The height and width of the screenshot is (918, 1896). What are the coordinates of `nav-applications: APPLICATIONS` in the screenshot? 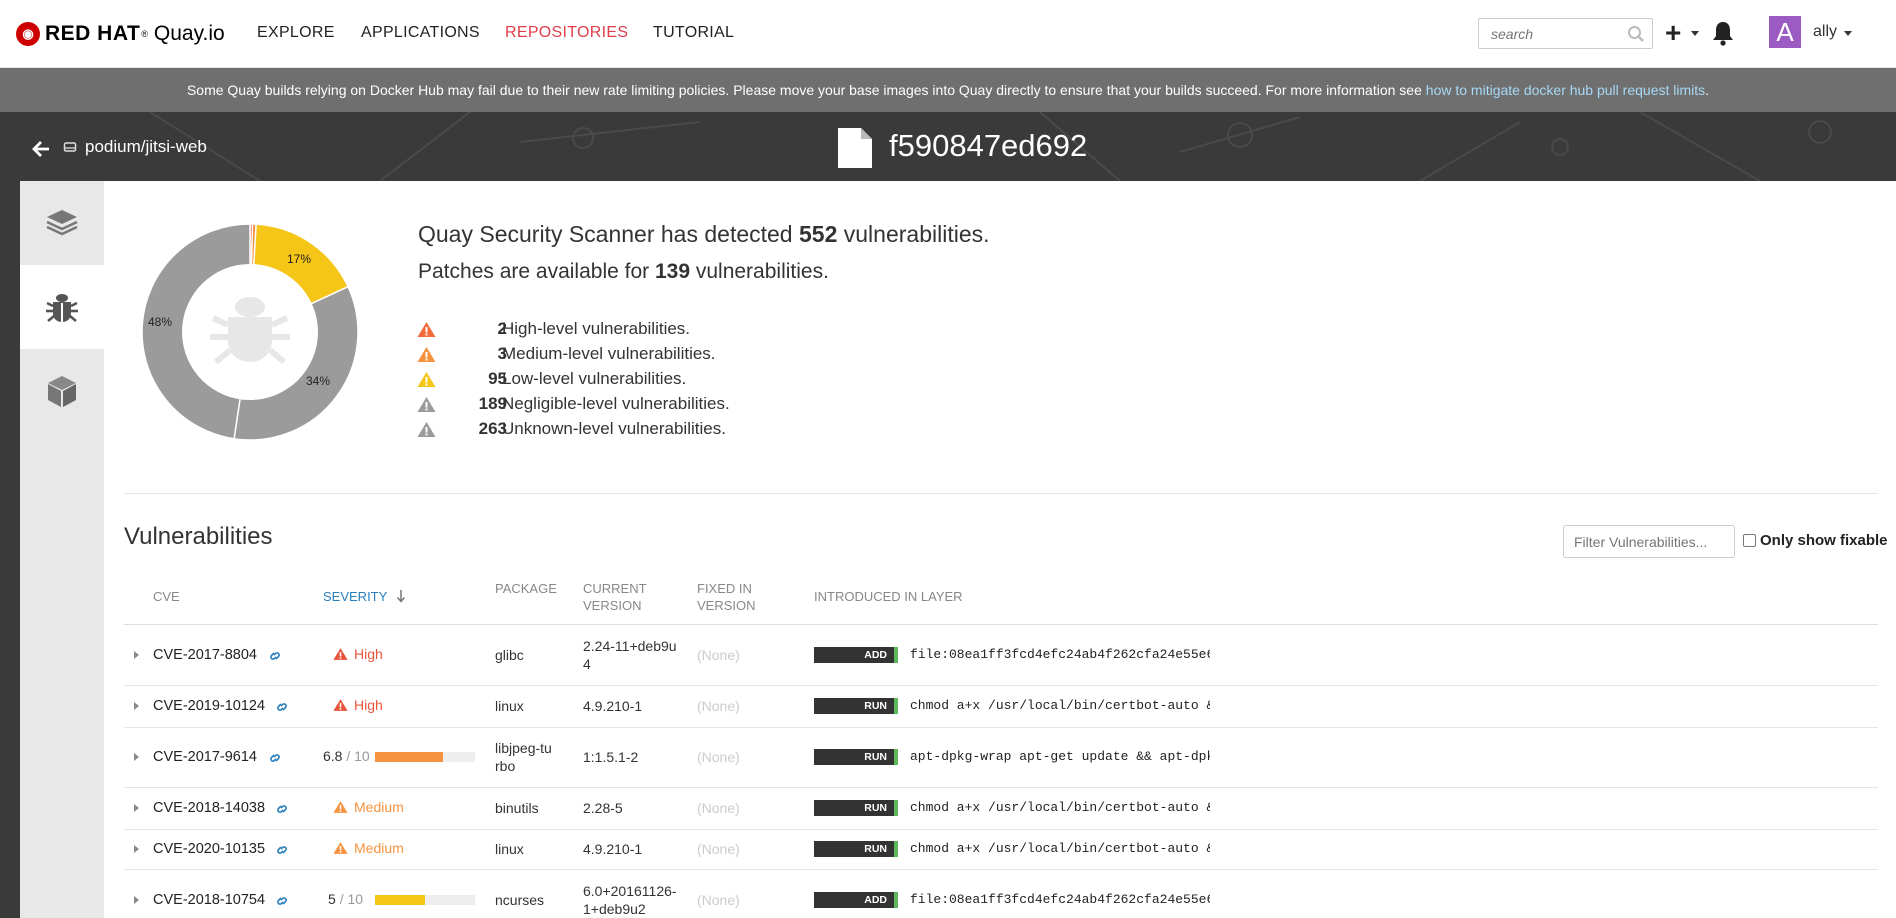 It's located at (420, 33).